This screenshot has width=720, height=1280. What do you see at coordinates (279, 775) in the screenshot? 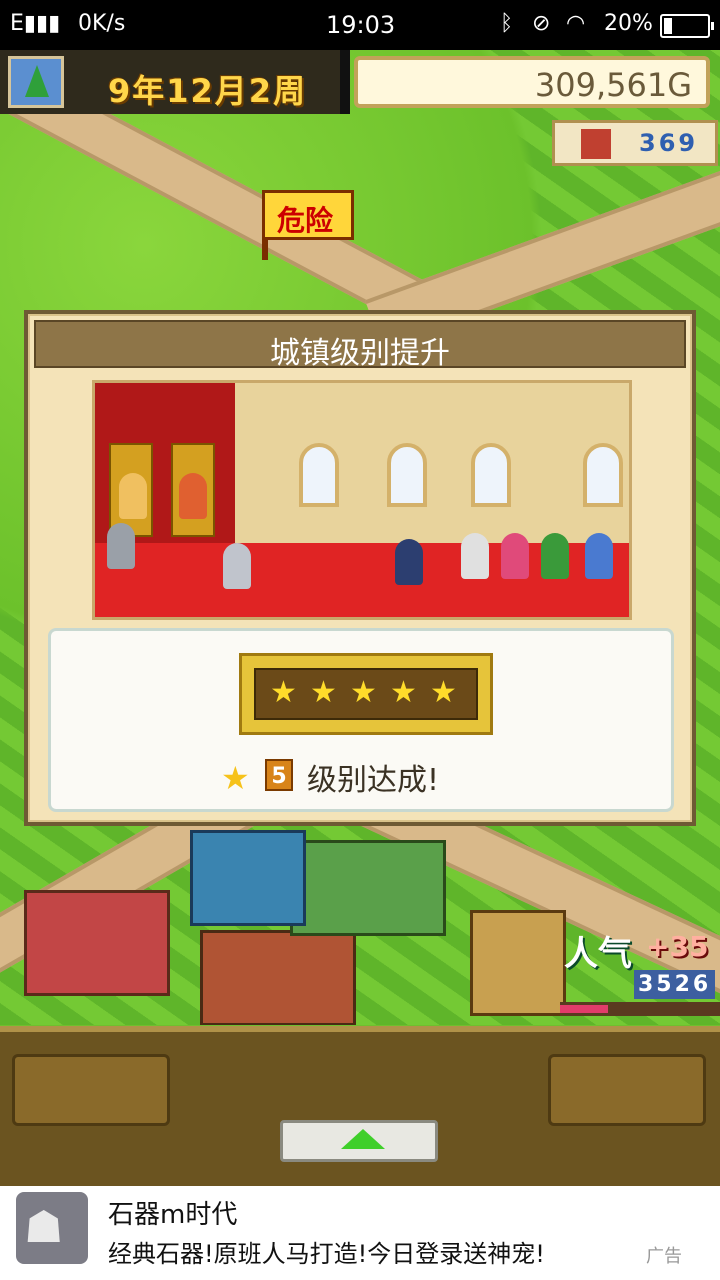
I see `level-badge: 5` at bounding box center [279, 775].